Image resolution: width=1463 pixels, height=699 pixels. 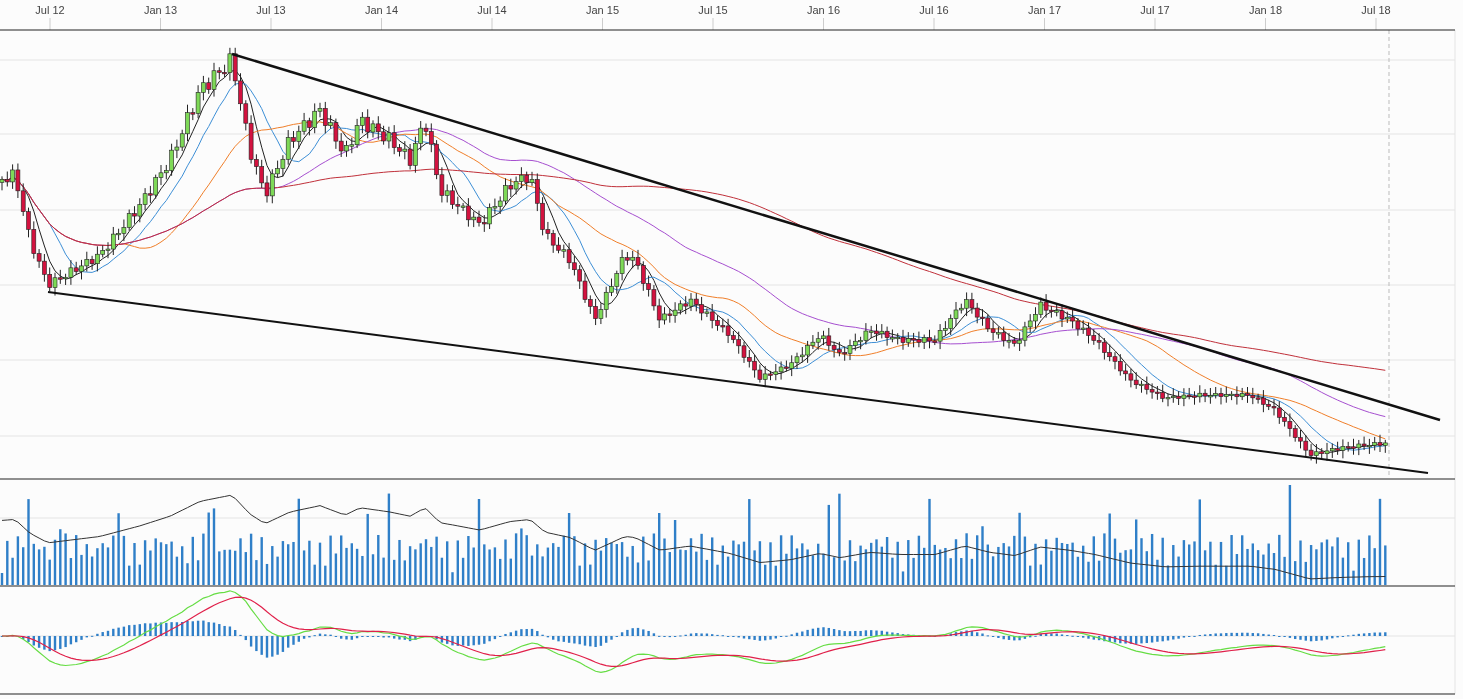 What do you see at coordinates (713, 10) in the screenshot?
I see `axis-label: Jul 15` at bounding box center [713, 10].